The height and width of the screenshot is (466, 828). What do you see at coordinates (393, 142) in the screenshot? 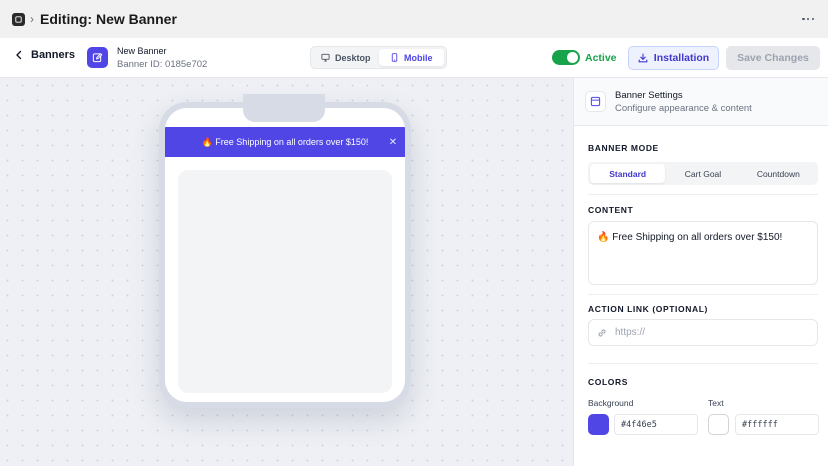
I see `close-icon: ✕` at bounding box center [393, 142].